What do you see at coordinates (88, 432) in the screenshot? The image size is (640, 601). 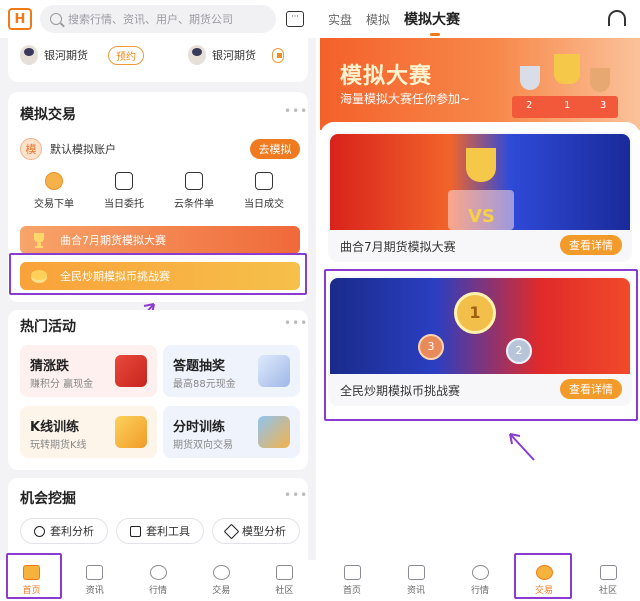 I see `activity-kline: K线训练 玩转期货K线` at bounding box center [88, 432].